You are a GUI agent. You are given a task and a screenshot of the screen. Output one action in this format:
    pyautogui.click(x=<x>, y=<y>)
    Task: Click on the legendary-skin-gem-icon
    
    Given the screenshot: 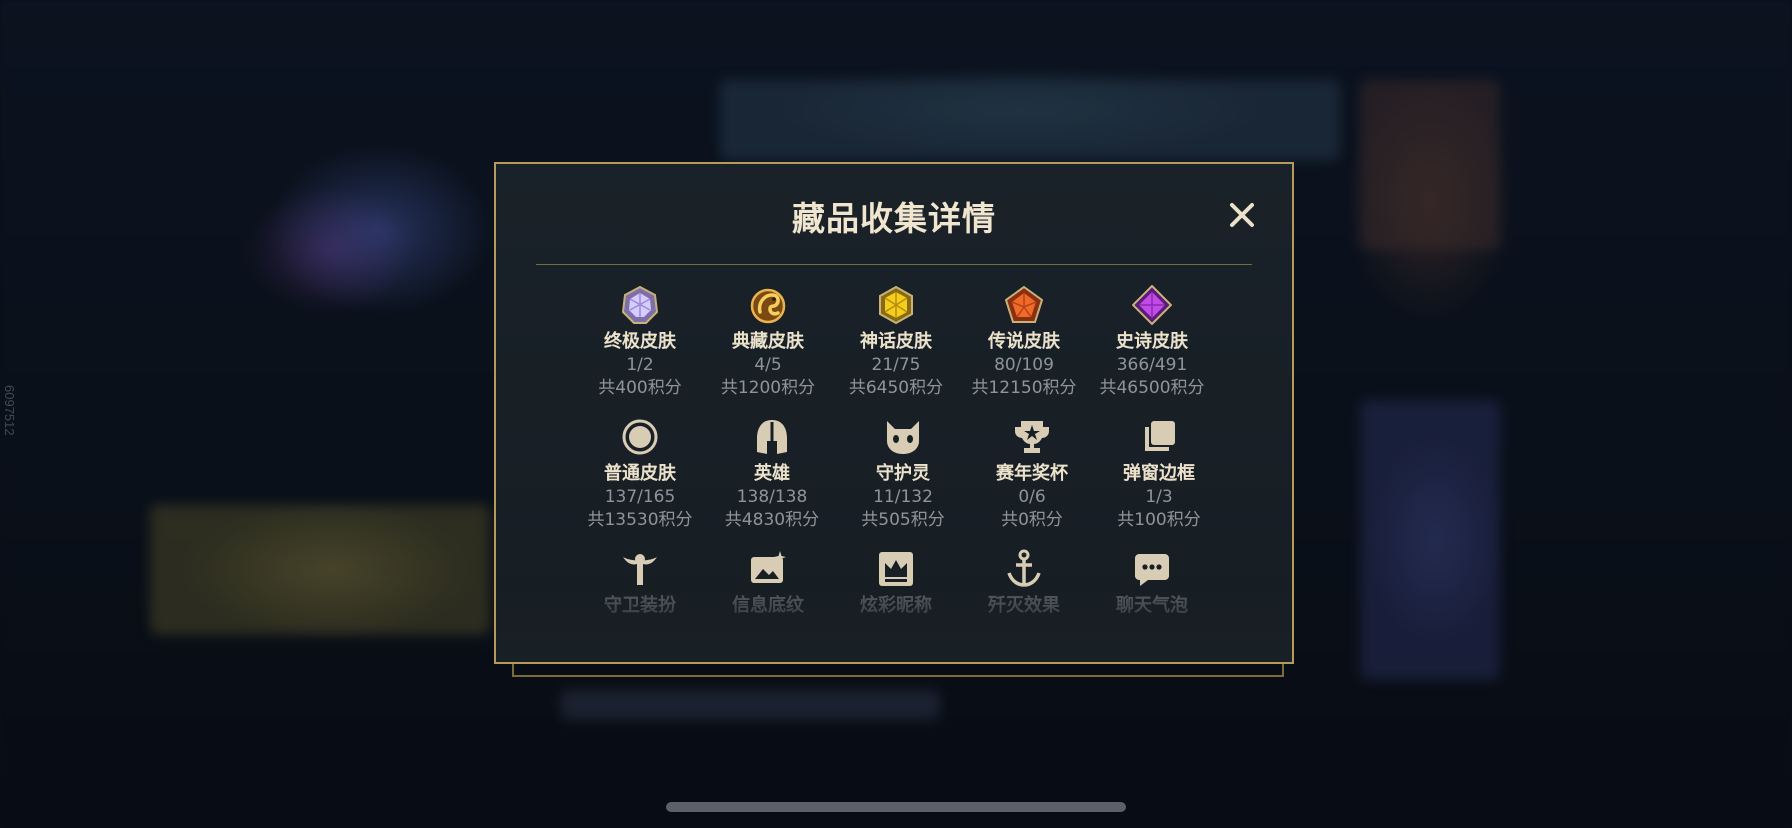 What is the action you would take?
    pyautogui.click(x=1024, y=305)
    